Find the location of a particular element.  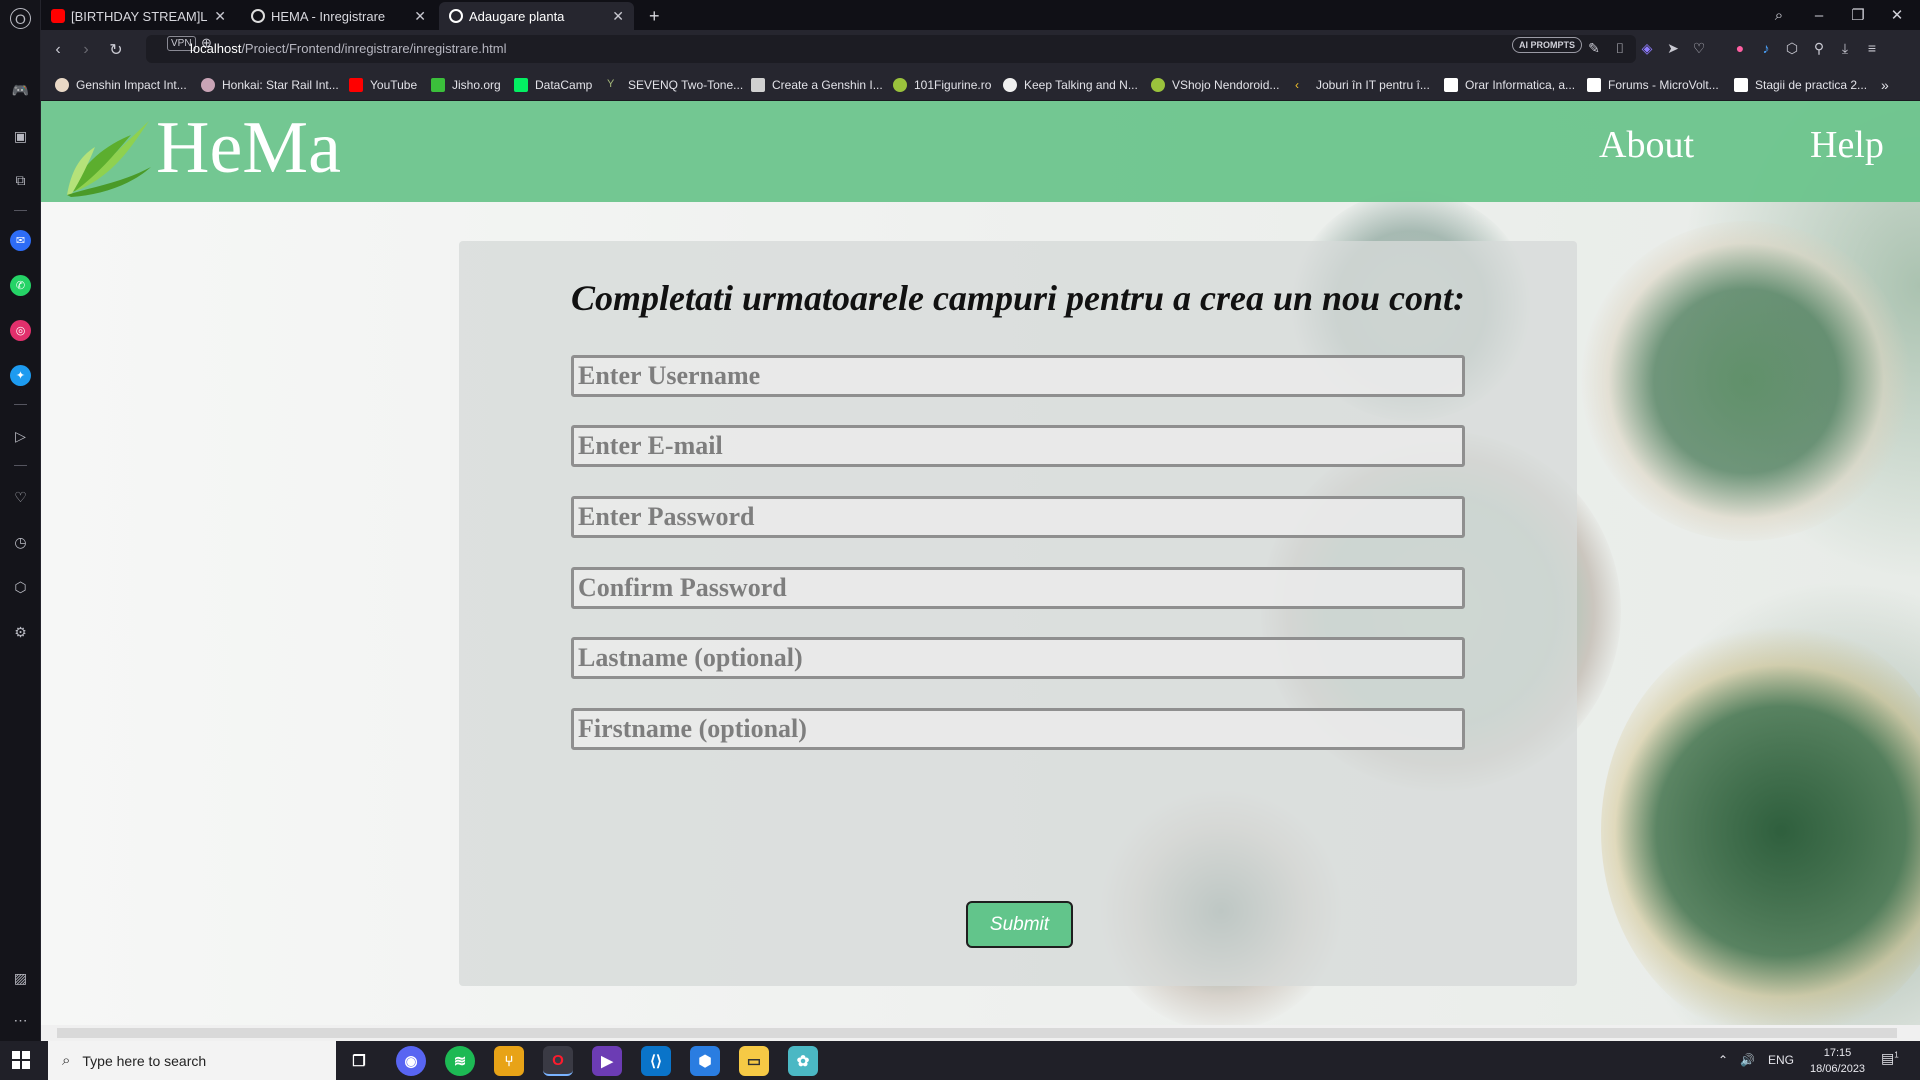

visual-studio-icon: ▶ is located at coordinates (607, 1061).